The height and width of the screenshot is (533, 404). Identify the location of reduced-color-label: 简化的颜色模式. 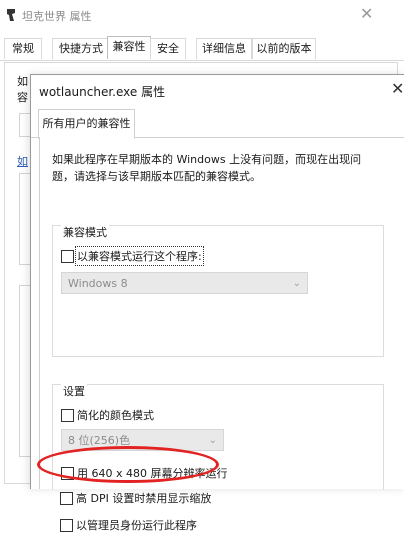
(115, 415).